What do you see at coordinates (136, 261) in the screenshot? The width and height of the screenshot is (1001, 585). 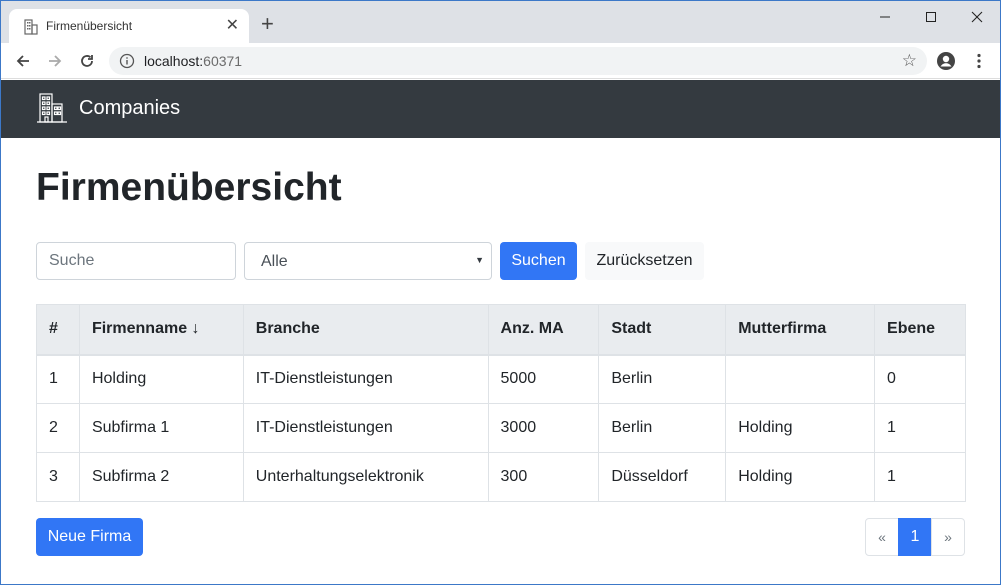 I see `search-input` at bounding box center [136, 261].